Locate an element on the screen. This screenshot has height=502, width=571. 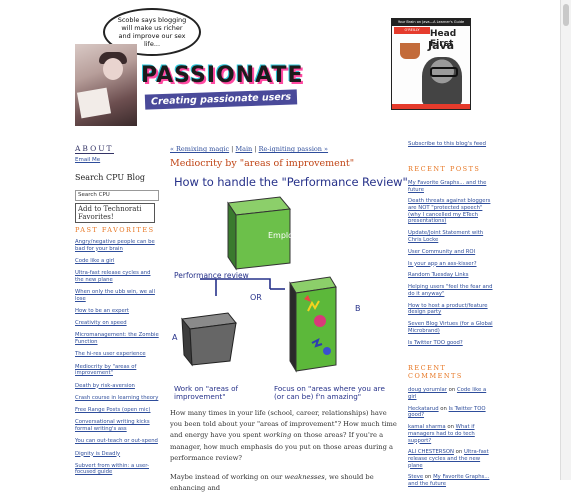
email-me-link: Email Me is located at coordinates (117, 160).